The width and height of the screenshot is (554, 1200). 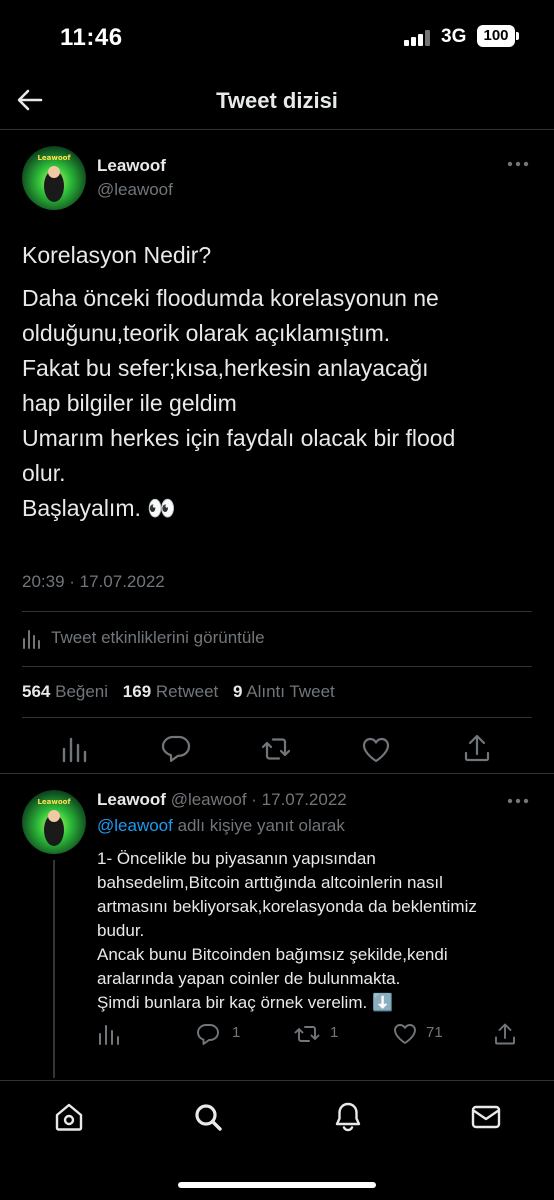 I want to click on retweets-label: Retweet, so click(x=187, y=691).